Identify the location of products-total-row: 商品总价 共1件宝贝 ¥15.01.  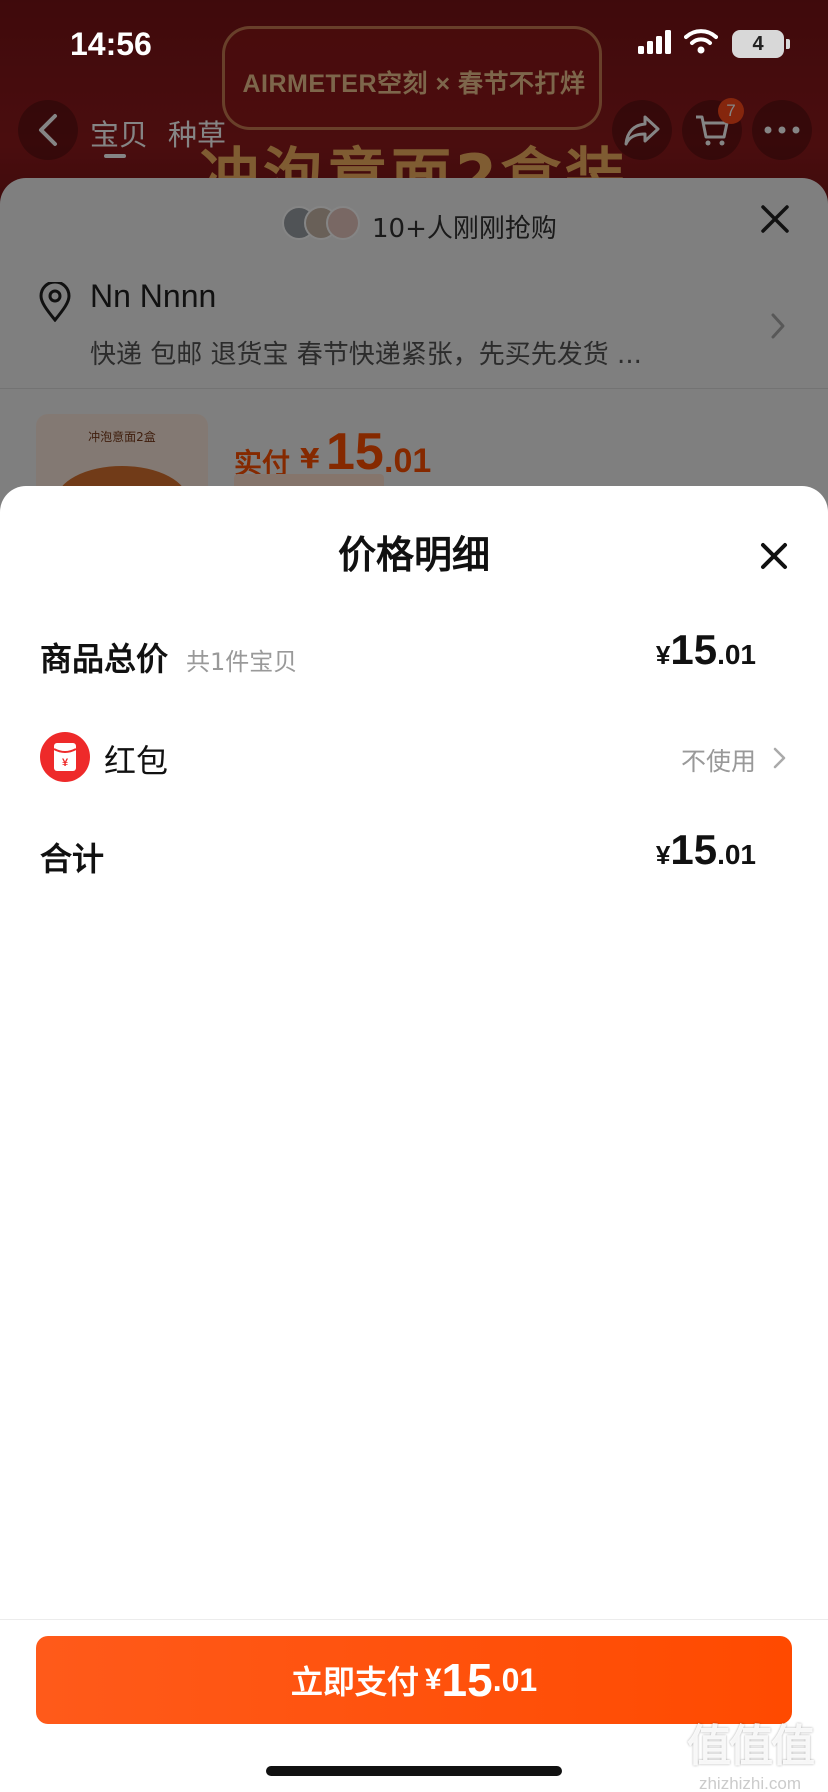
(414, 656).